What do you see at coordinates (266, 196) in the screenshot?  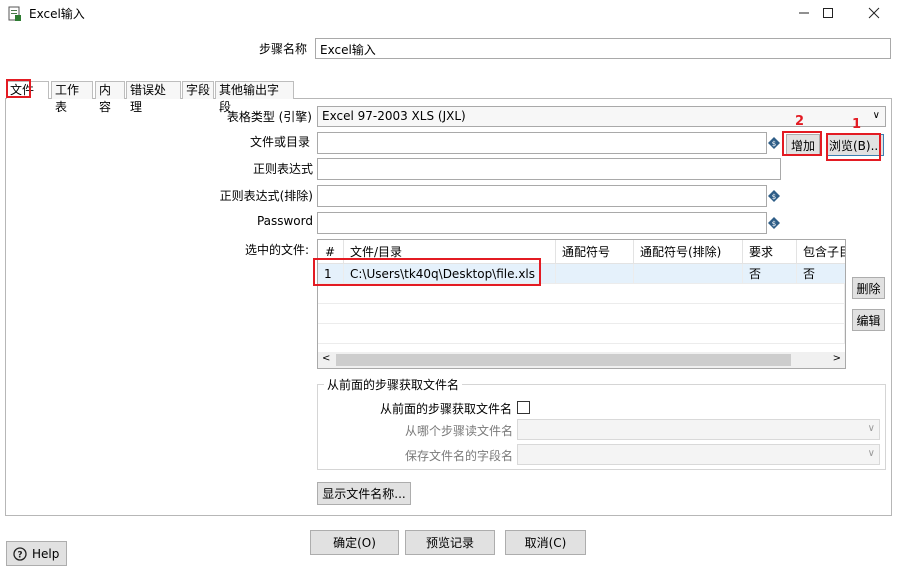 I see `regex-exclude-label: 正则表达式(排除)` at bounding box center [266, 196].